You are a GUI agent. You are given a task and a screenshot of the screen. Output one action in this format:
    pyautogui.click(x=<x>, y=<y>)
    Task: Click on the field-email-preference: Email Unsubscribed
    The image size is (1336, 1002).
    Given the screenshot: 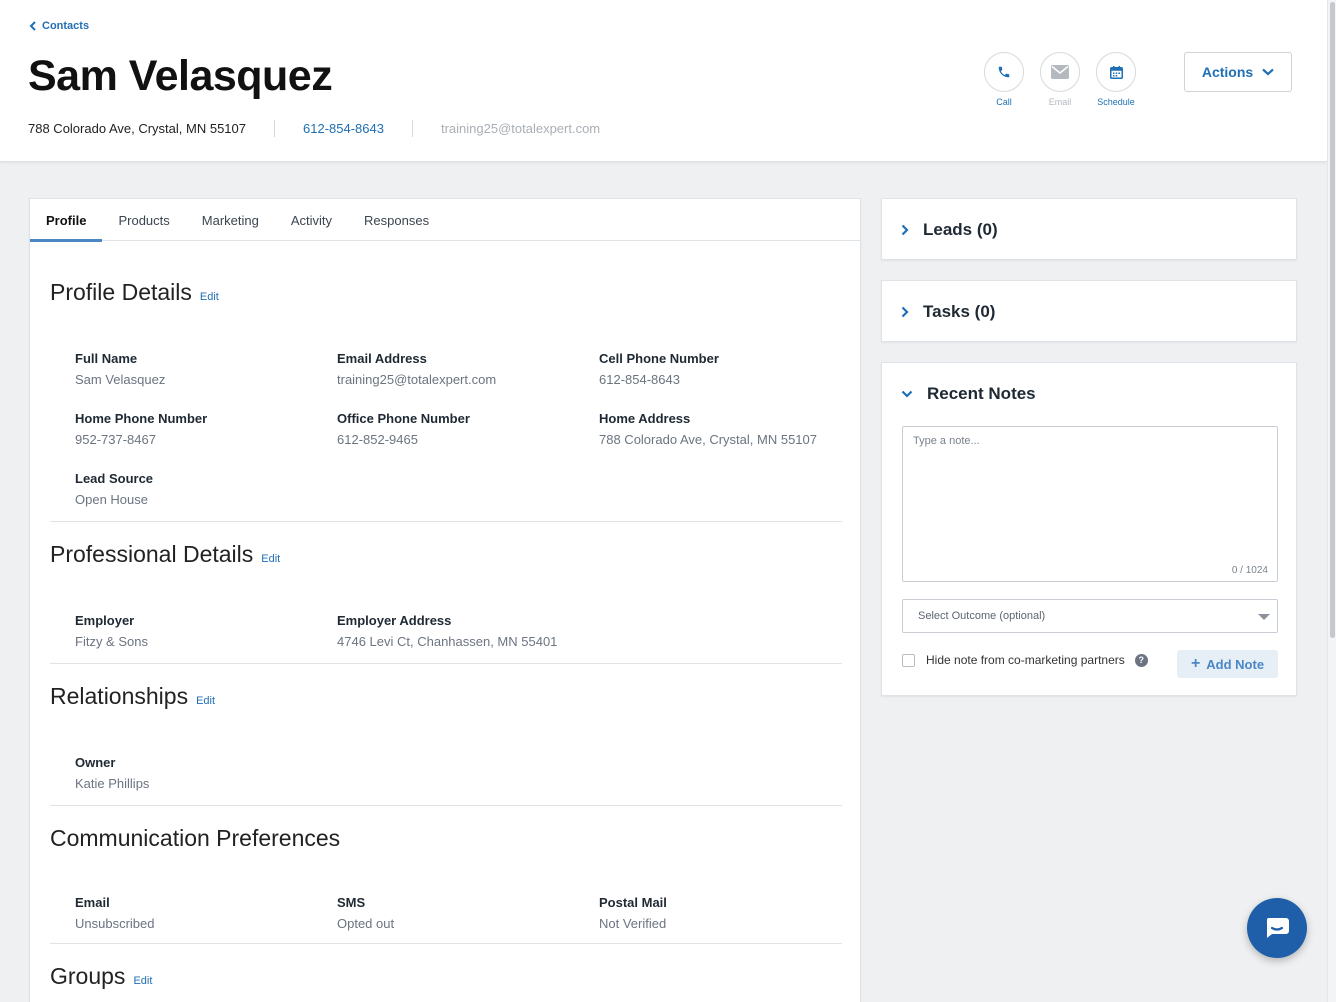 What is the action you would take?
    pyautogui.click(x=115, y=913)
    